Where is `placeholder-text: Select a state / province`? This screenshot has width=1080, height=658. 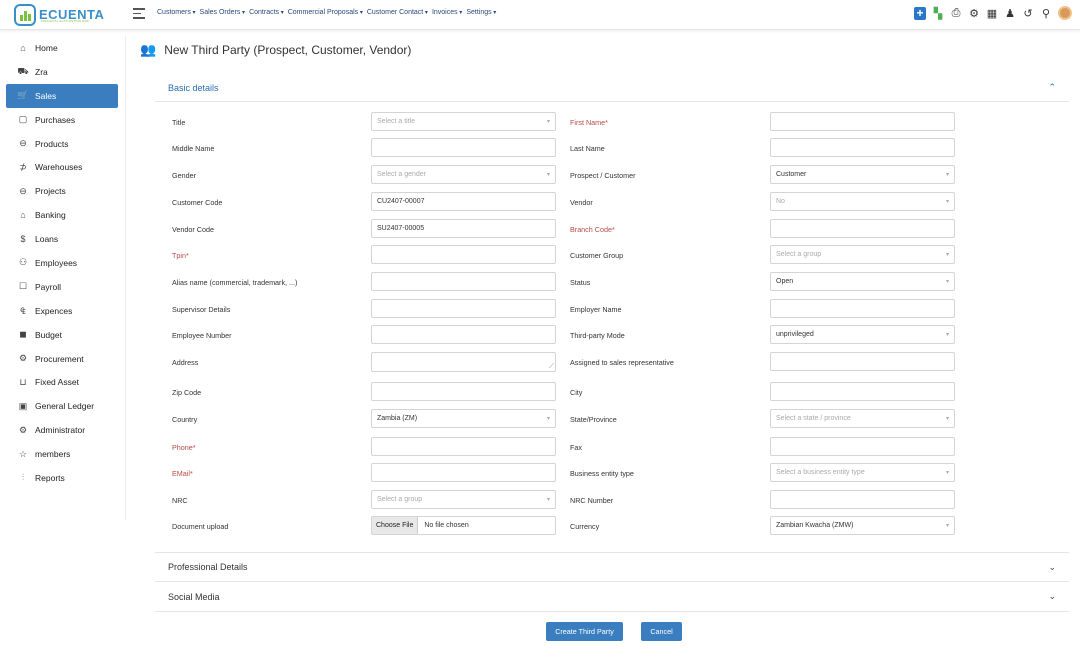
placeholder-text: Select a state / province is located at coordinates (813, 418).